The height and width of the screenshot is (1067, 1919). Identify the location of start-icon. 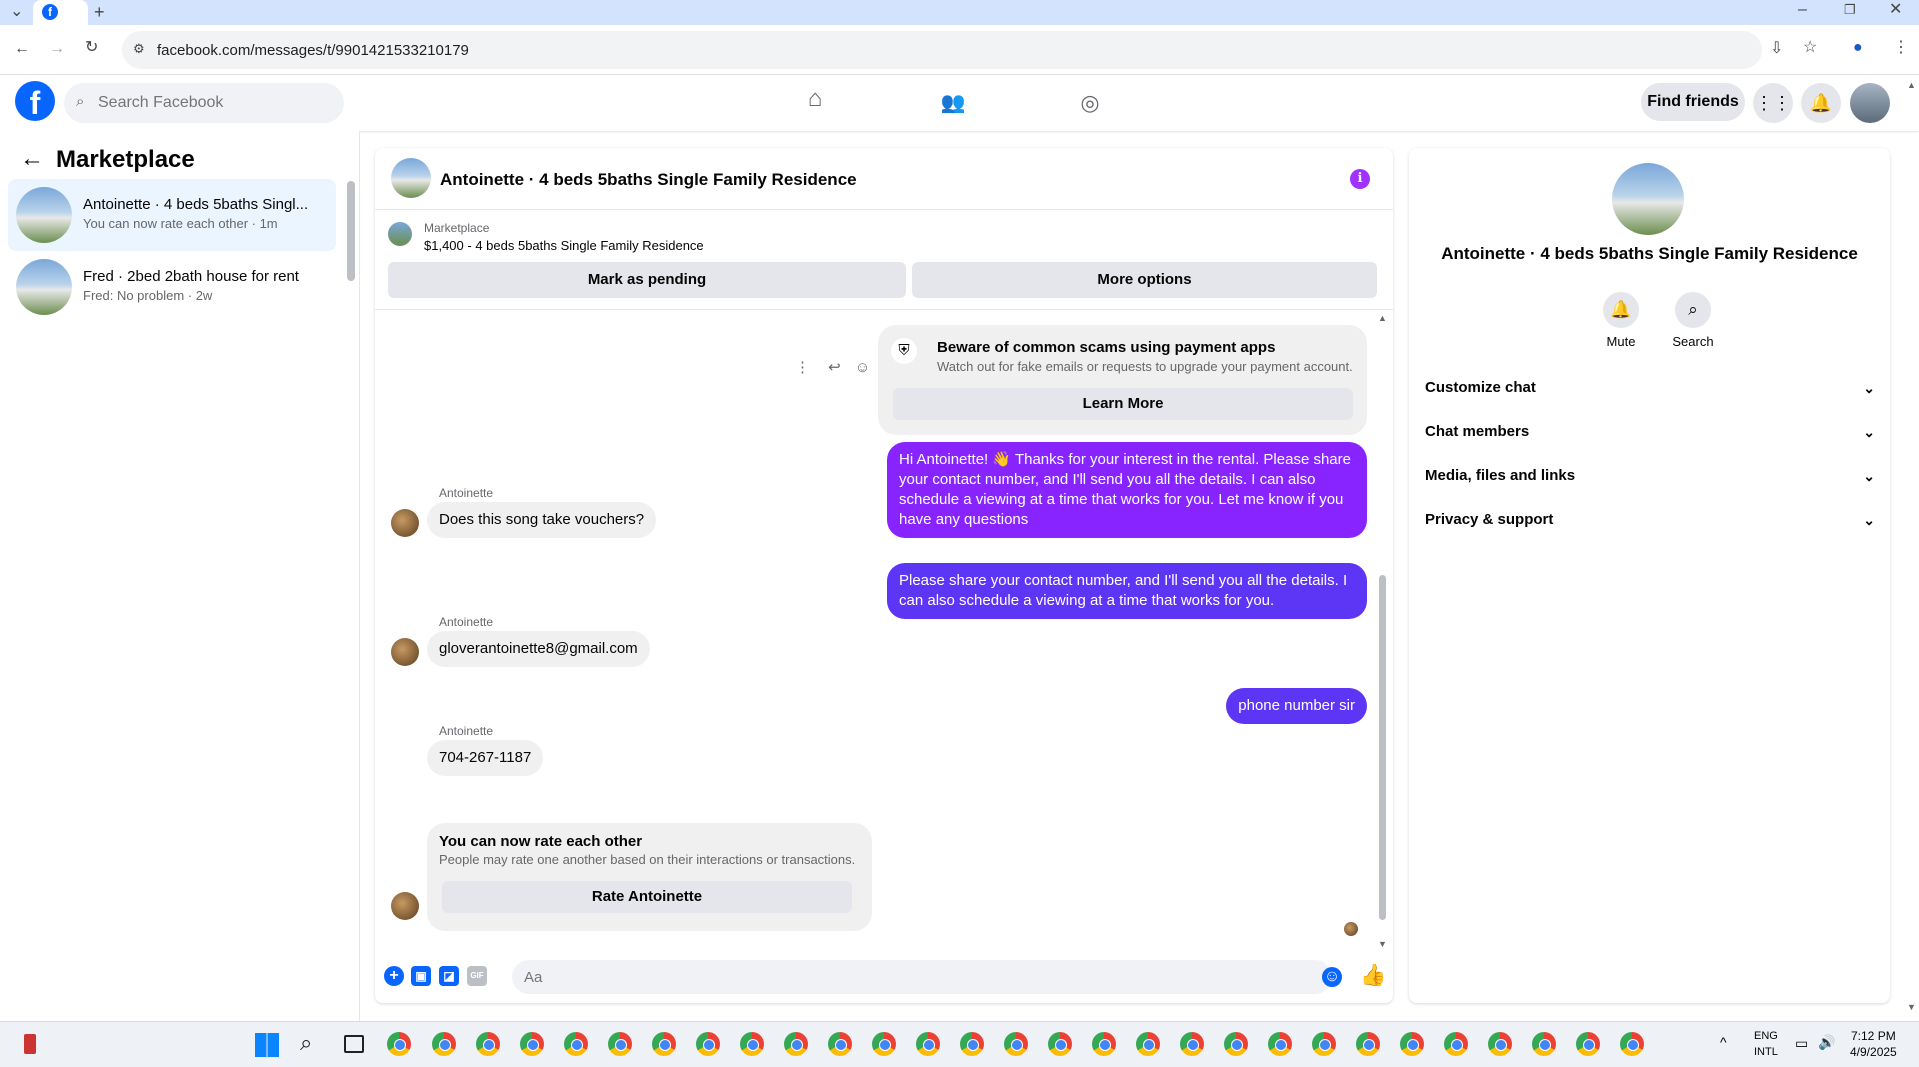
(267, 1045).